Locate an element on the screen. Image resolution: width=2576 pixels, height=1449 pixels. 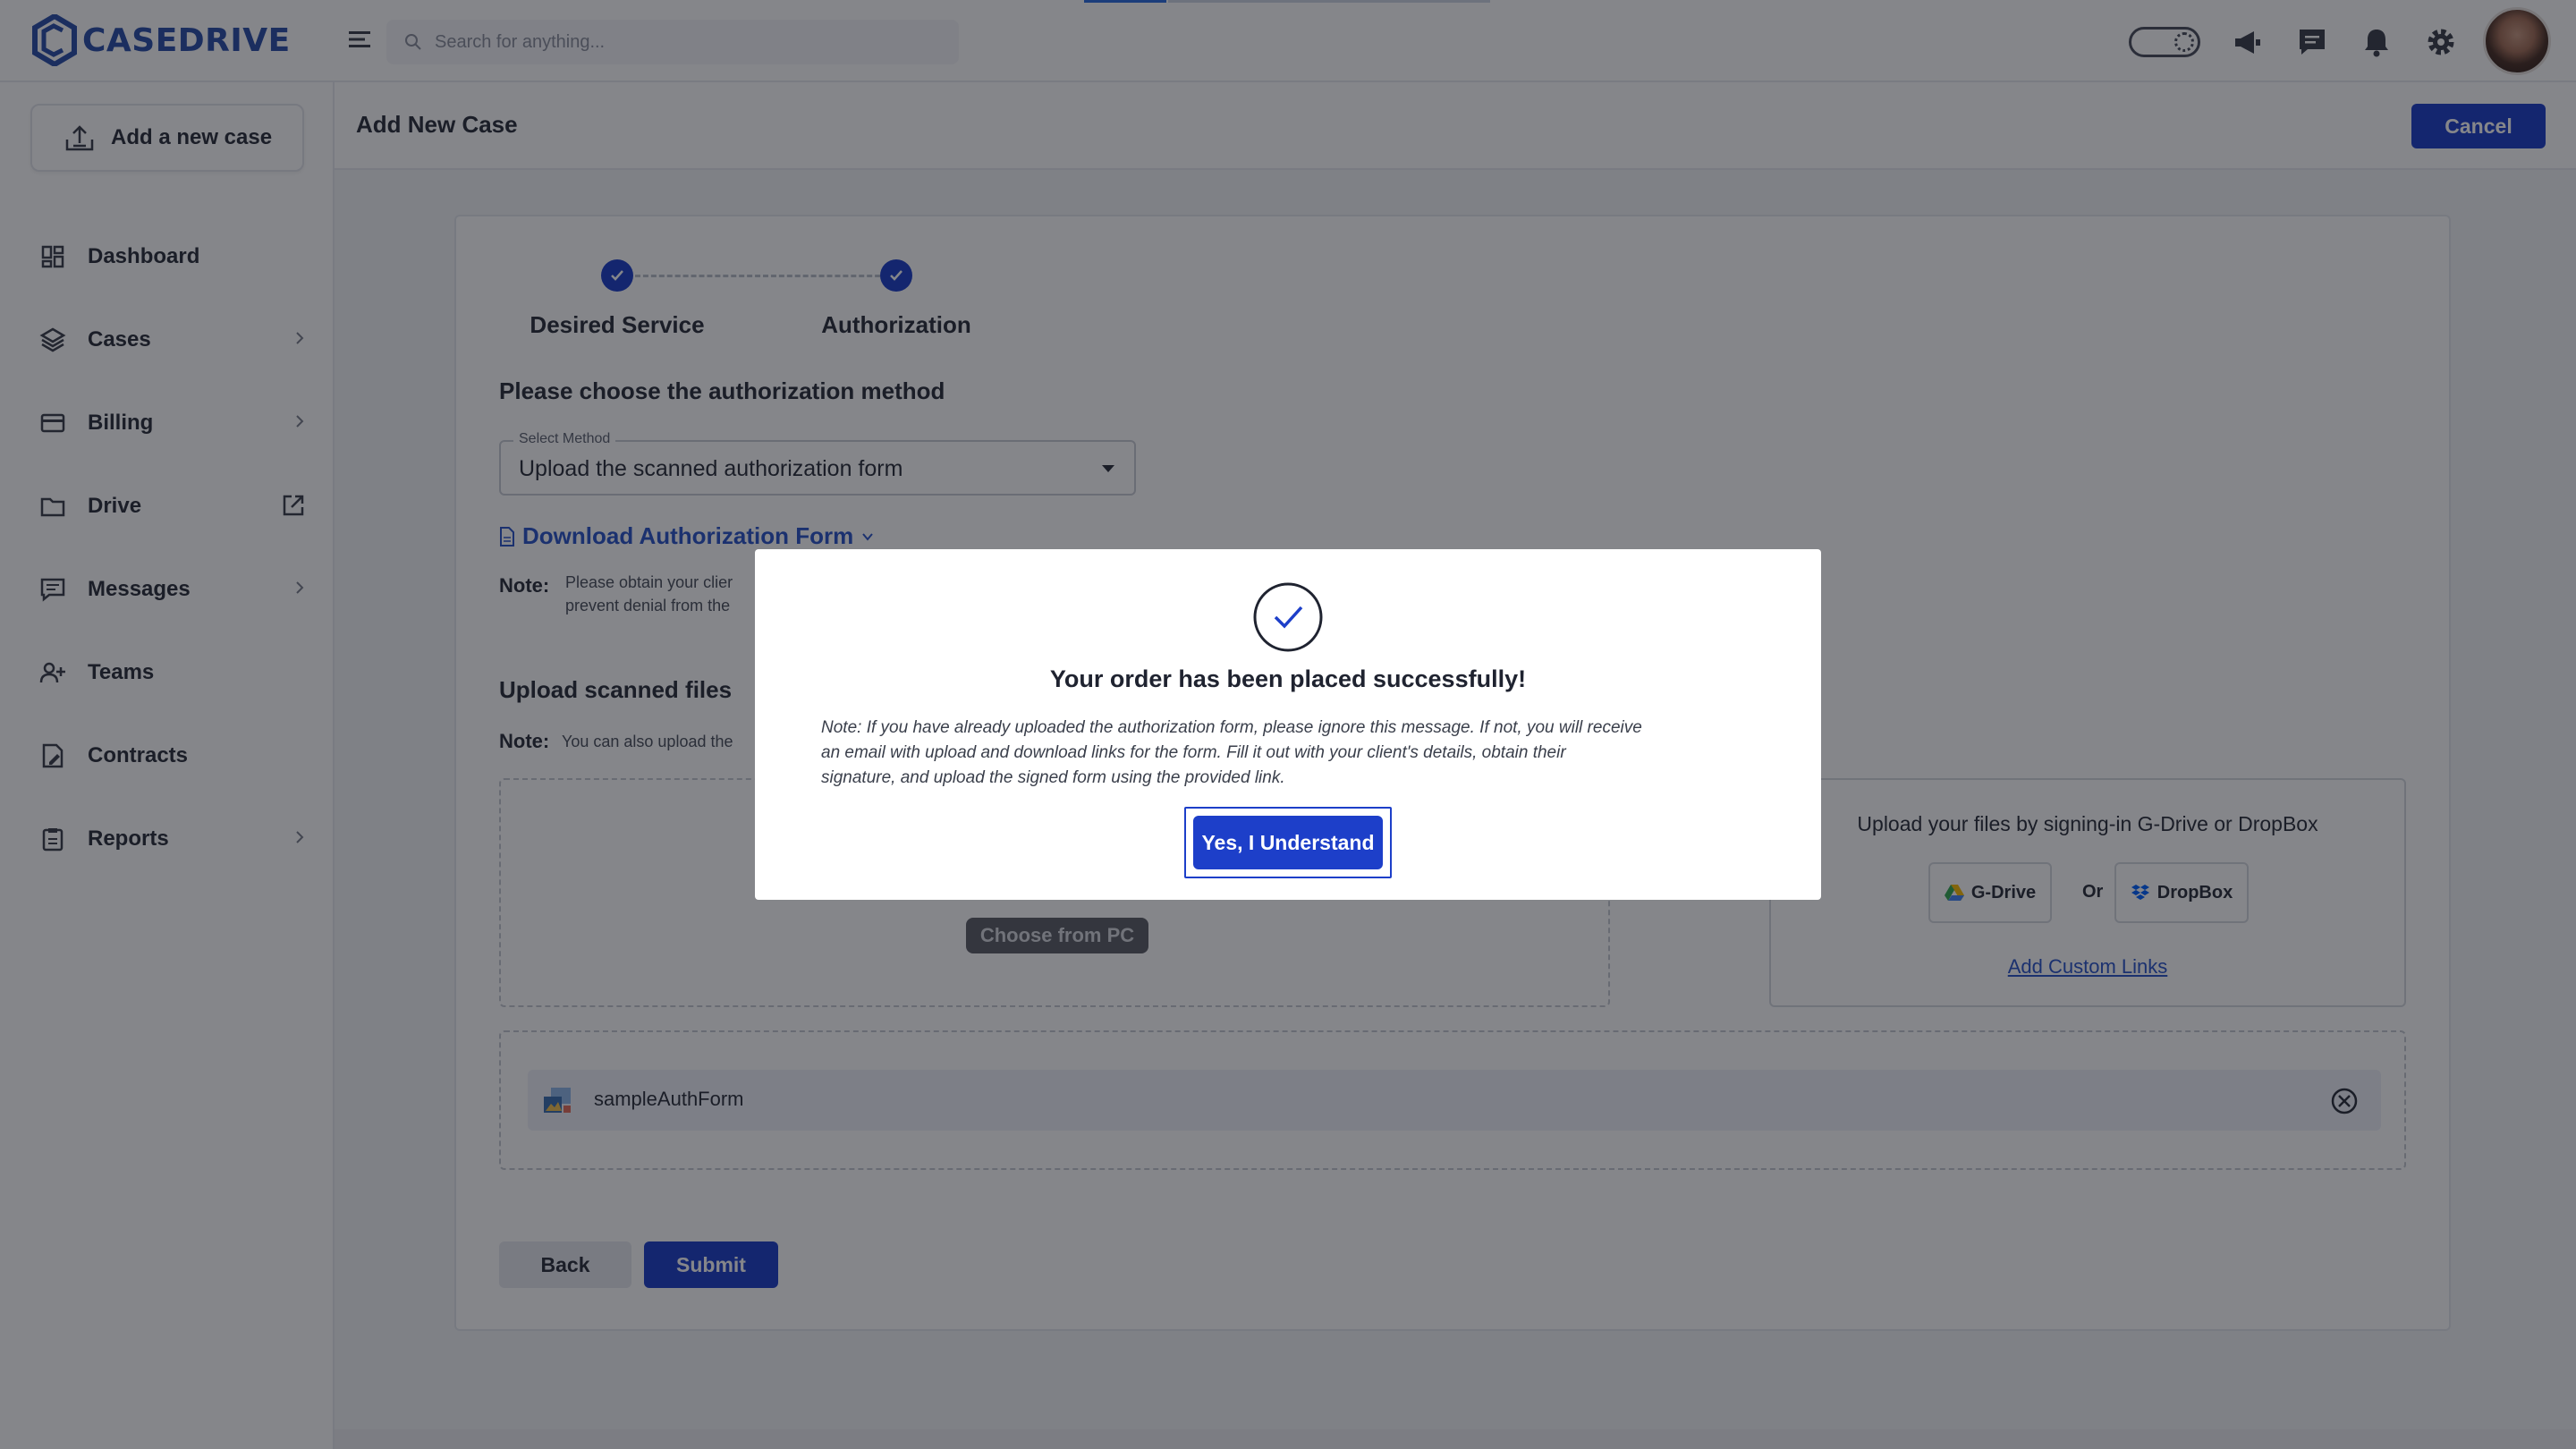
yes-i-understand-button: Yes, I Understand is located at coordinates (1288, 842).